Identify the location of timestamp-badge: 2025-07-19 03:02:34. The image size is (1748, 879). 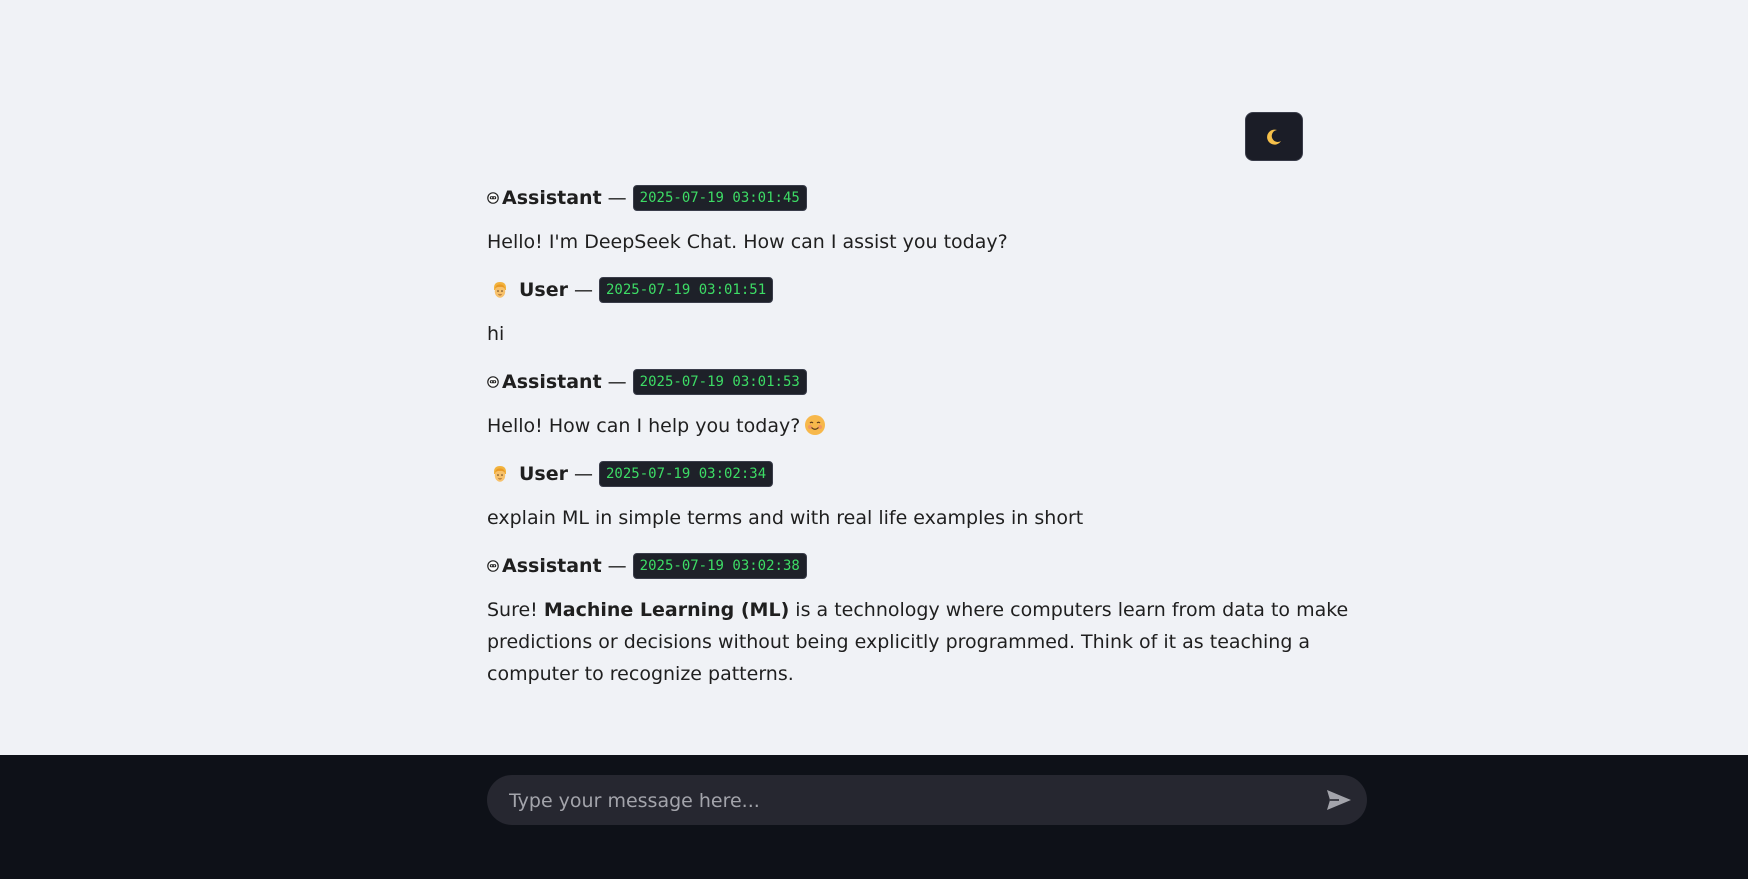
(686, 474).